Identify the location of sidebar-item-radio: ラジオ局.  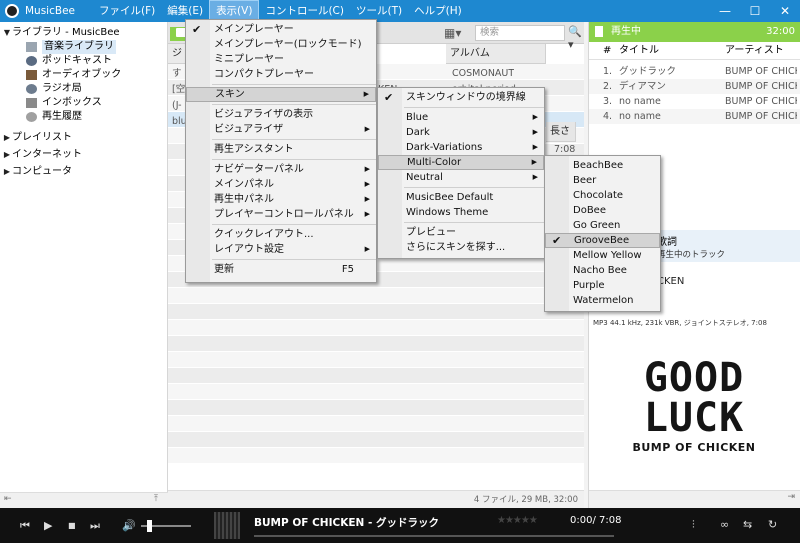
(83, 89).